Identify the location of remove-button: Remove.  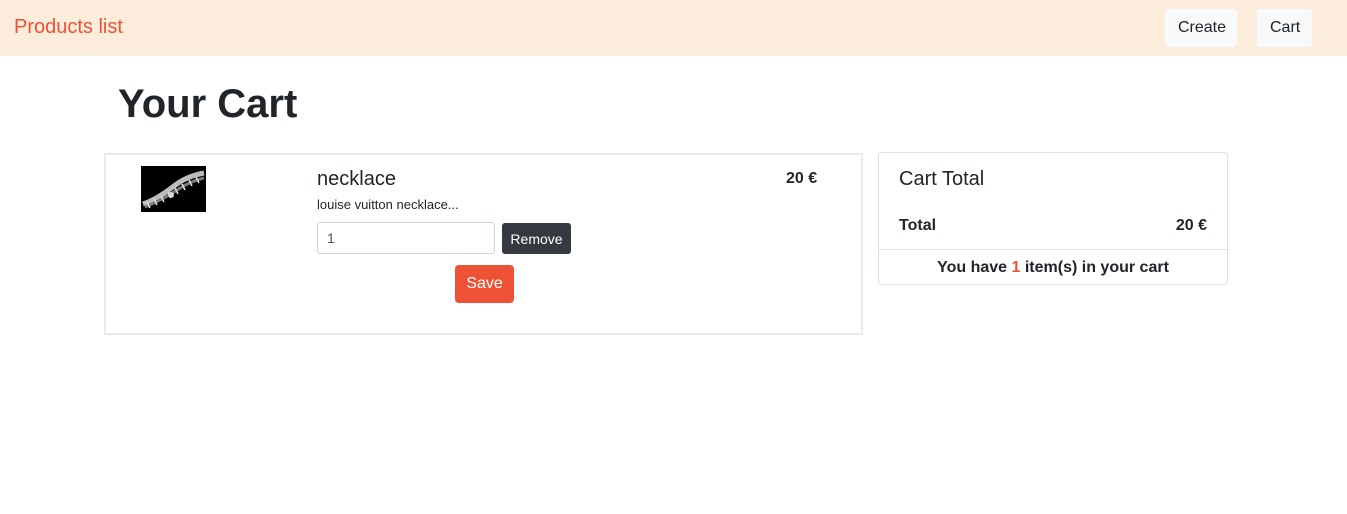
(536, 238).